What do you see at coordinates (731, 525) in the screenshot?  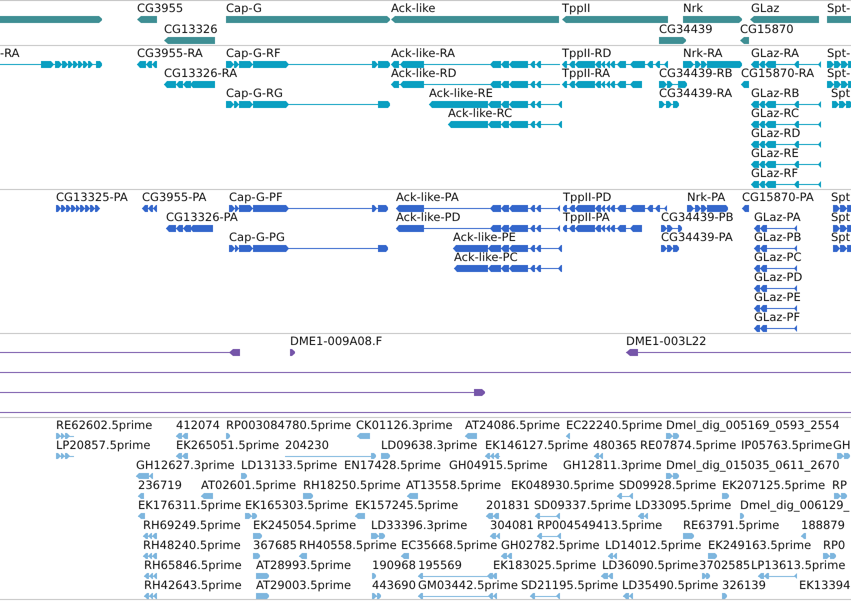 I see `est-label: RE63791.5prime` at bounding box center [731, 525].